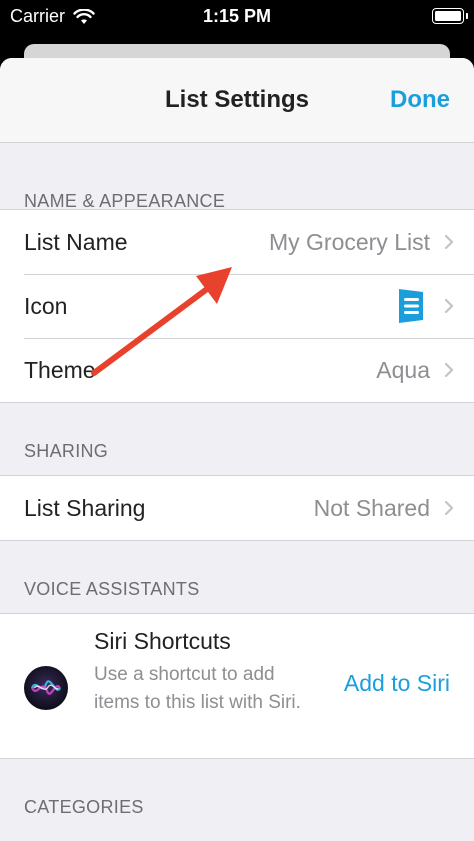 This screenshot has height=841, width=474. Describe the element at coordinates (349, 241) in the screenshot. I see `list-name-value: My Grocery List` at that location.